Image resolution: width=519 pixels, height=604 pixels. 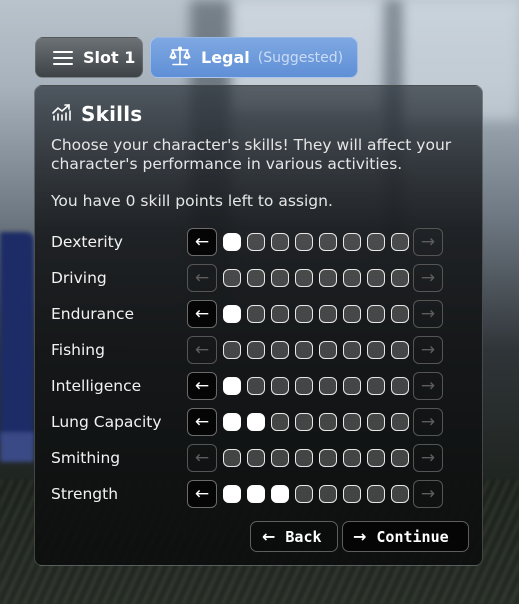 What do you see at coordinates (109, 57) in the screenshot?
I see `tab-slot-label: Slot 1` at bounding box center [109, 57].